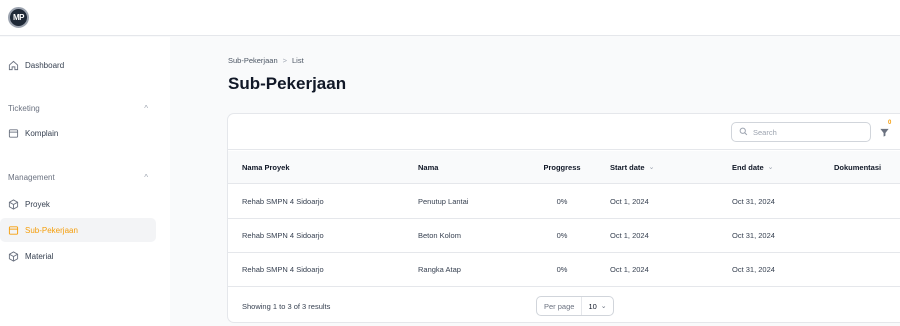  Describe the element at coordinates (31, 177) in the screenshot. I see `nav-group-label: Management` at that location.